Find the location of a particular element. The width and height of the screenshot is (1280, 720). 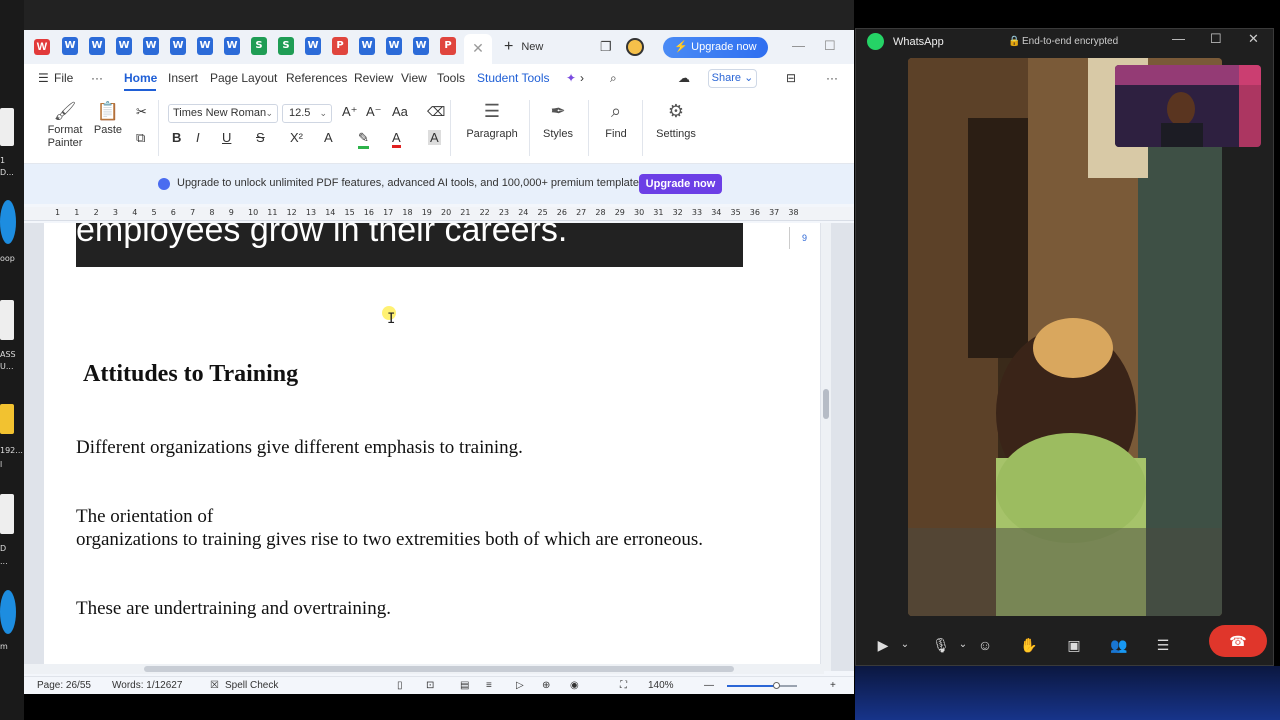

grow-font-icon: A⁺ is located at coordinates (350, 112).